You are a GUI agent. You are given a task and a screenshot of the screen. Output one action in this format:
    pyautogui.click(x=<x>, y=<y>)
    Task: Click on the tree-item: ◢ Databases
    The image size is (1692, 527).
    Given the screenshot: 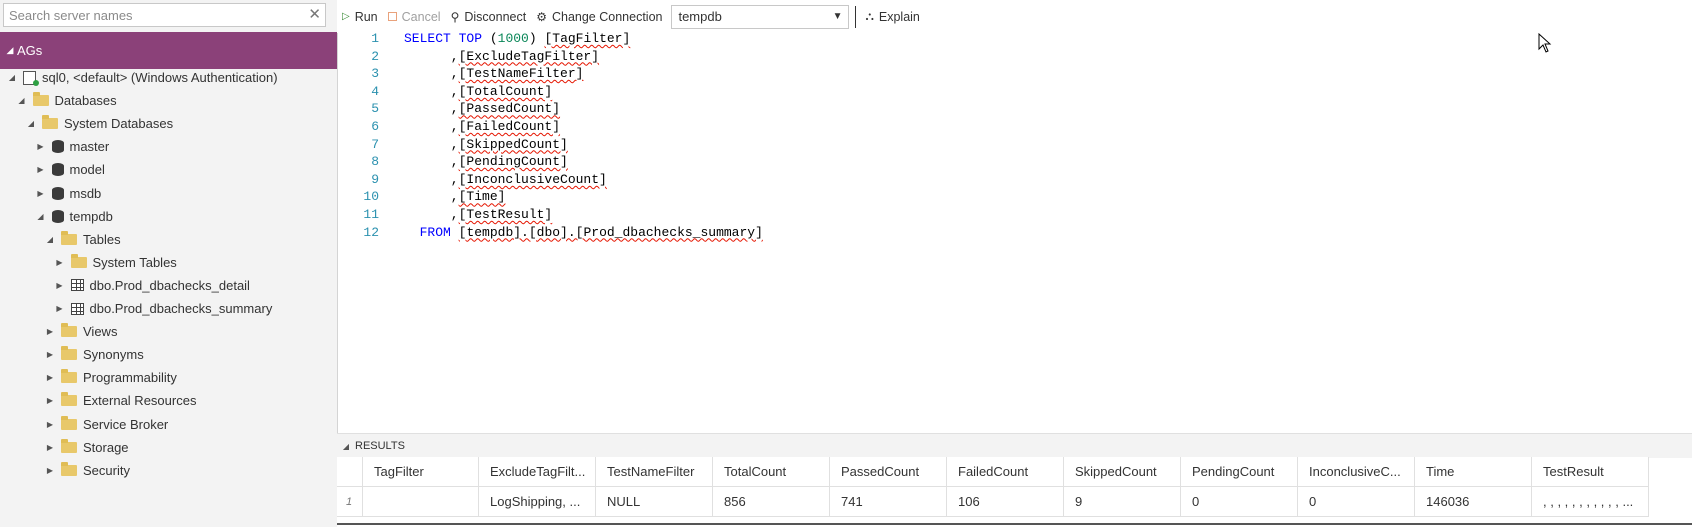 What is the action you would take?
    pyautogui.click(x=168, y=100)
    